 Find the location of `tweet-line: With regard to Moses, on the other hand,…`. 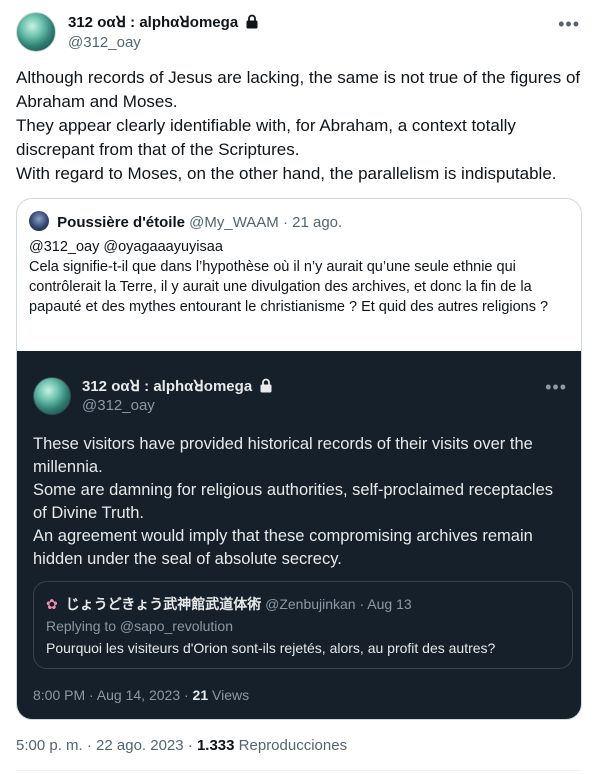

tweet-line: With regard to Moses, on the other hand,… is located at coordinates (286, 173).